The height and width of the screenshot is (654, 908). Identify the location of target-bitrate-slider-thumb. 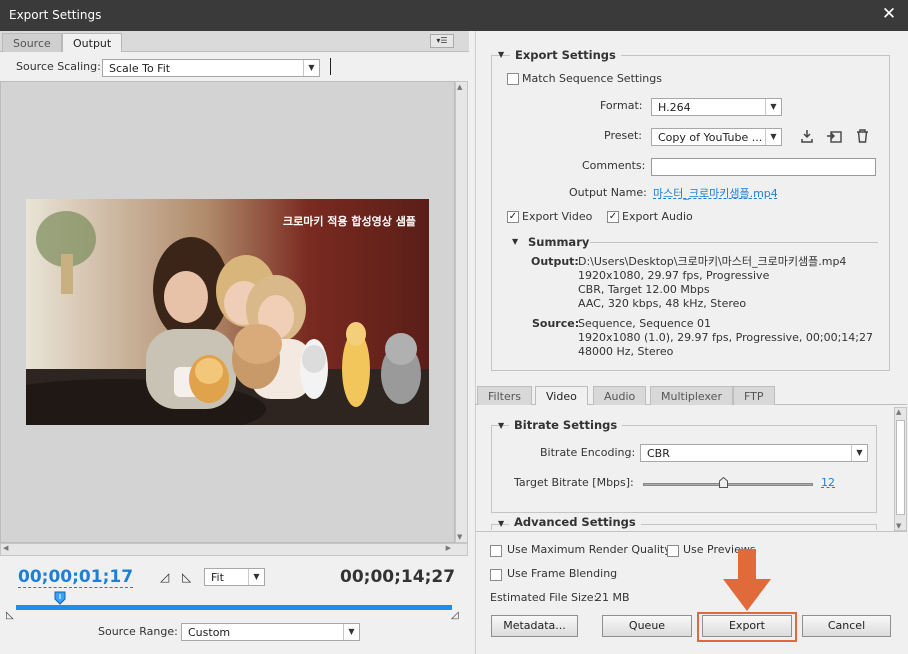
(723, 482).